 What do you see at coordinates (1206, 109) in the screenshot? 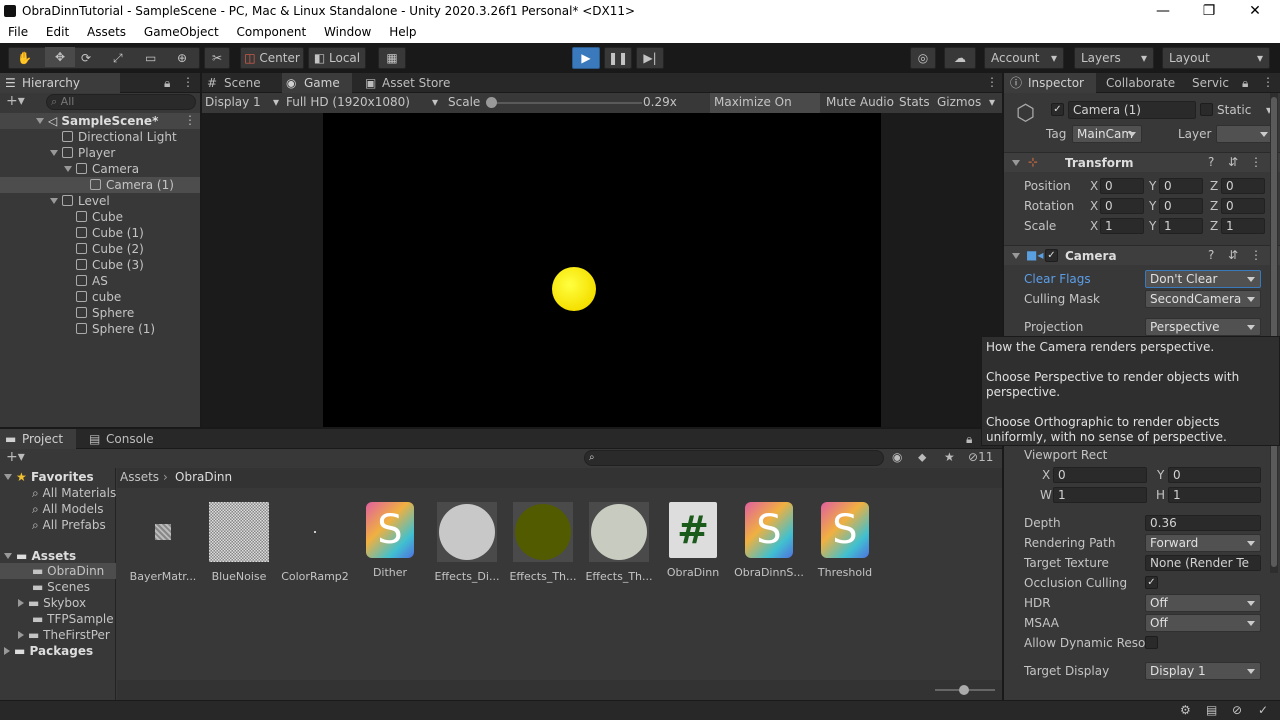
I see `static-checkbox` at bounding box center [1206, 109].